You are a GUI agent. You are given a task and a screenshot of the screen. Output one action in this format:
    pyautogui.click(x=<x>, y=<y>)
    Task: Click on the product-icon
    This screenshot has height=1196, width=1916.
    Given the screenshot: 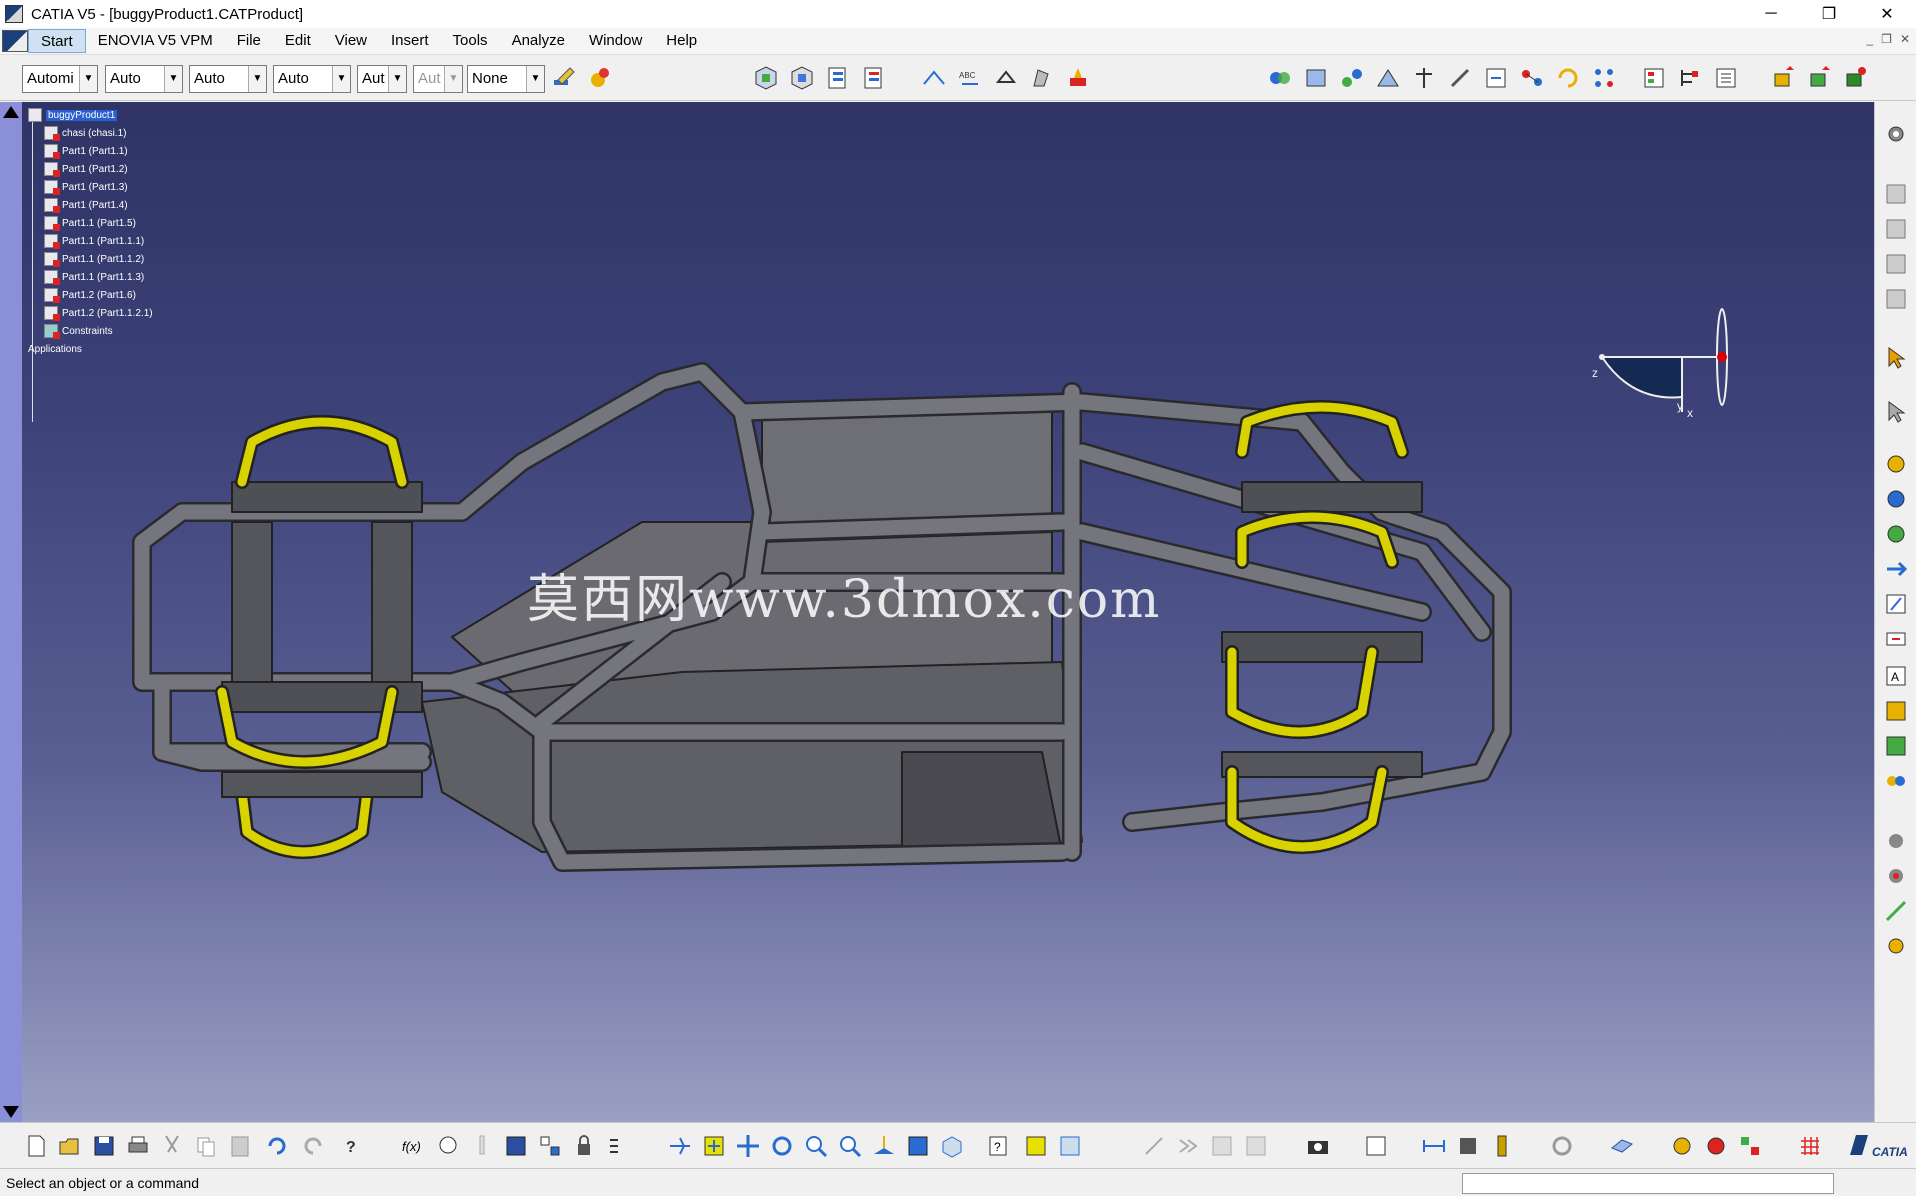 What is the action you would take?
    pyautogui.click(x=766, y=78)
    